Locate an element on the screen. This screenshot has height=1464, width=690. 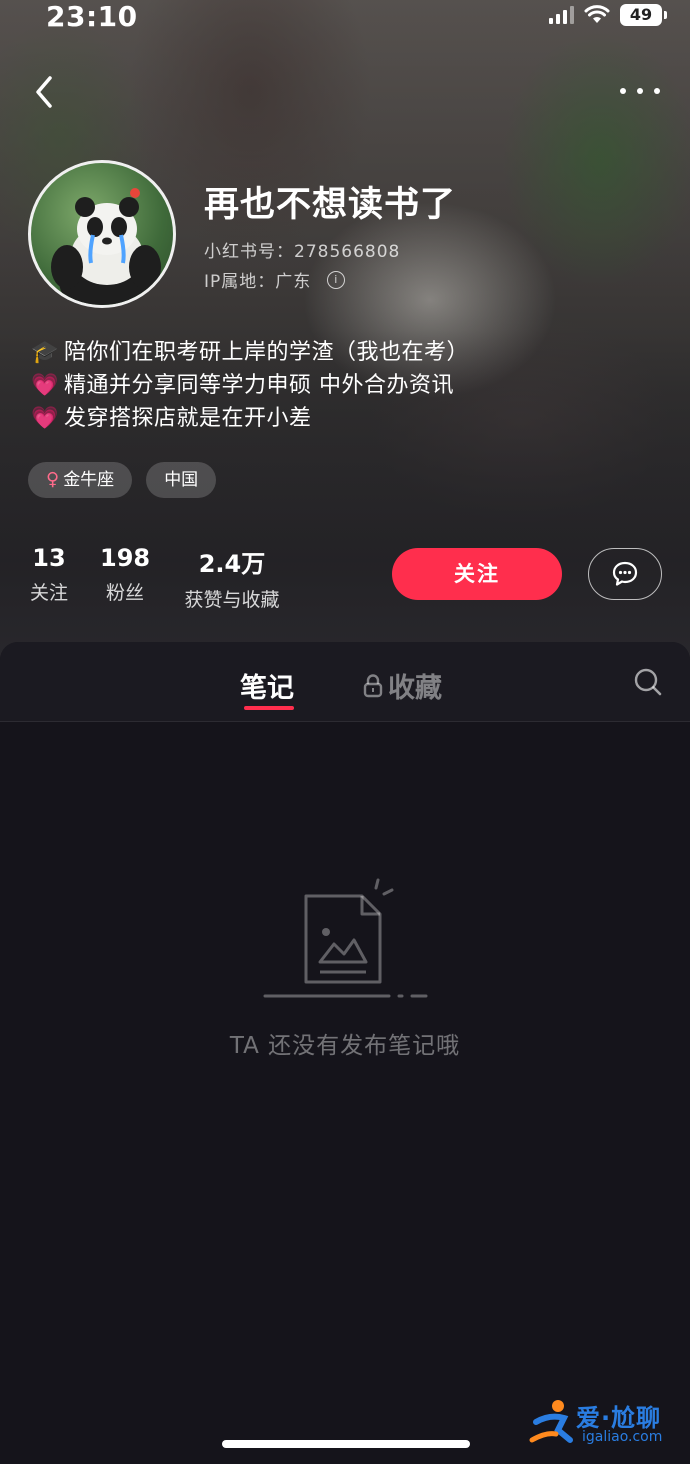
ip-location: IP属地：广东 i is located at coordinates (275, 279).